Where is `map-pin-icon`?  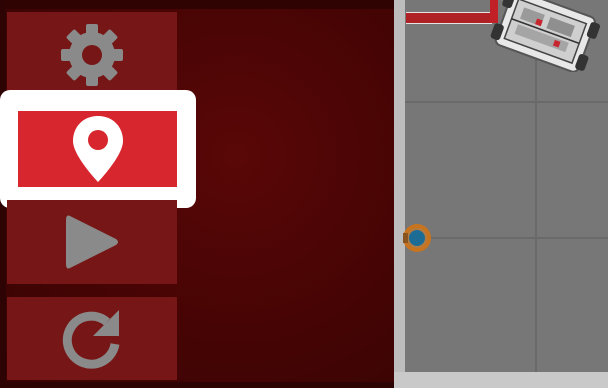 map-pin-icon is located at coordinates (97, 149).